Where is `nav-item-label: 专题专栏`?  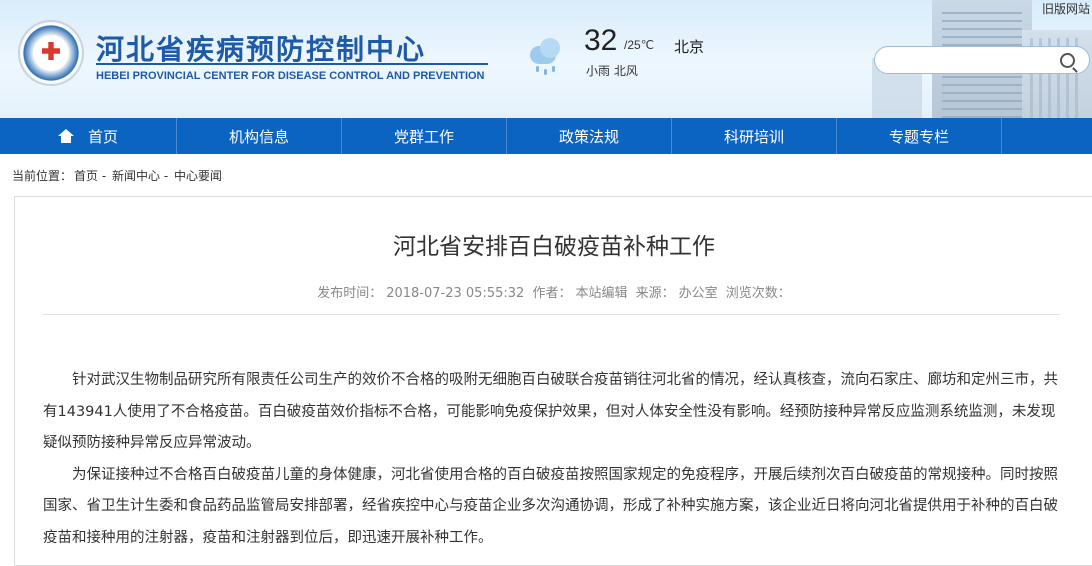 nav-item-label: 专题专栏 is located at coordinates (918, 136).